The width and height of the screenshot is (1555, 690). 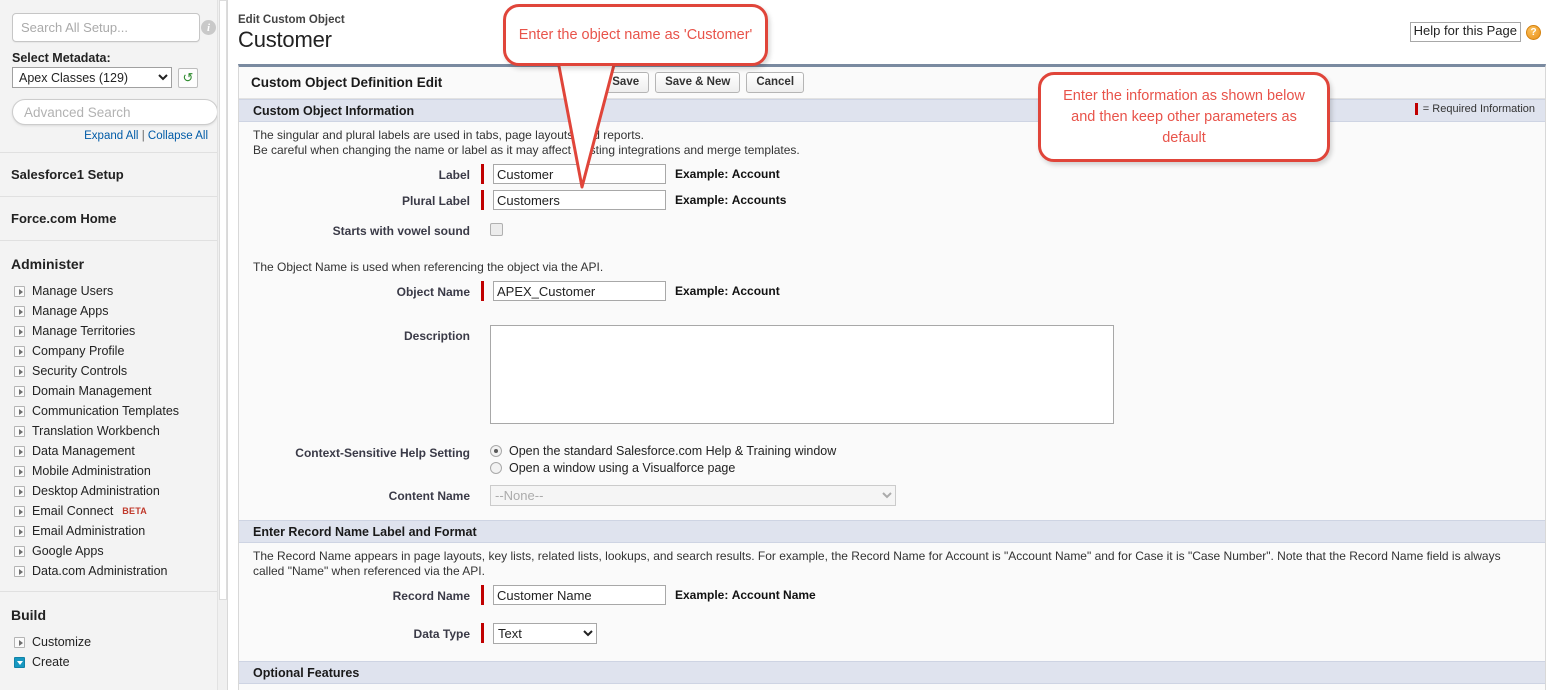 What do you see at coordinates (100, 571) in the screenshot?
I see `sidebar-item-label: Data.com Administration` at bounding box center [100, 571].